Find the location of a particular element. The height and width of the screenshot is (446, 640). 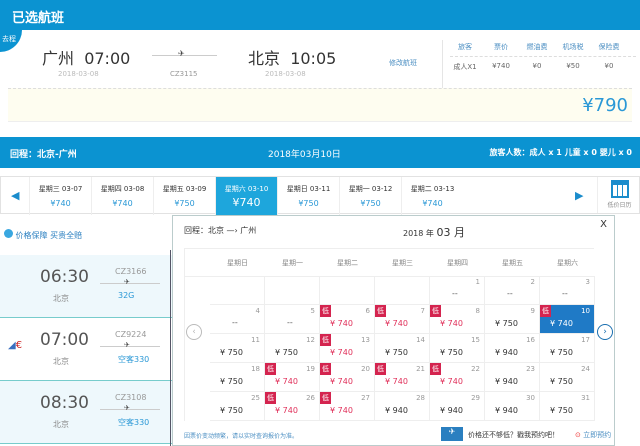

date-tab-price: ¥750 is located at coordinates (370, 203).